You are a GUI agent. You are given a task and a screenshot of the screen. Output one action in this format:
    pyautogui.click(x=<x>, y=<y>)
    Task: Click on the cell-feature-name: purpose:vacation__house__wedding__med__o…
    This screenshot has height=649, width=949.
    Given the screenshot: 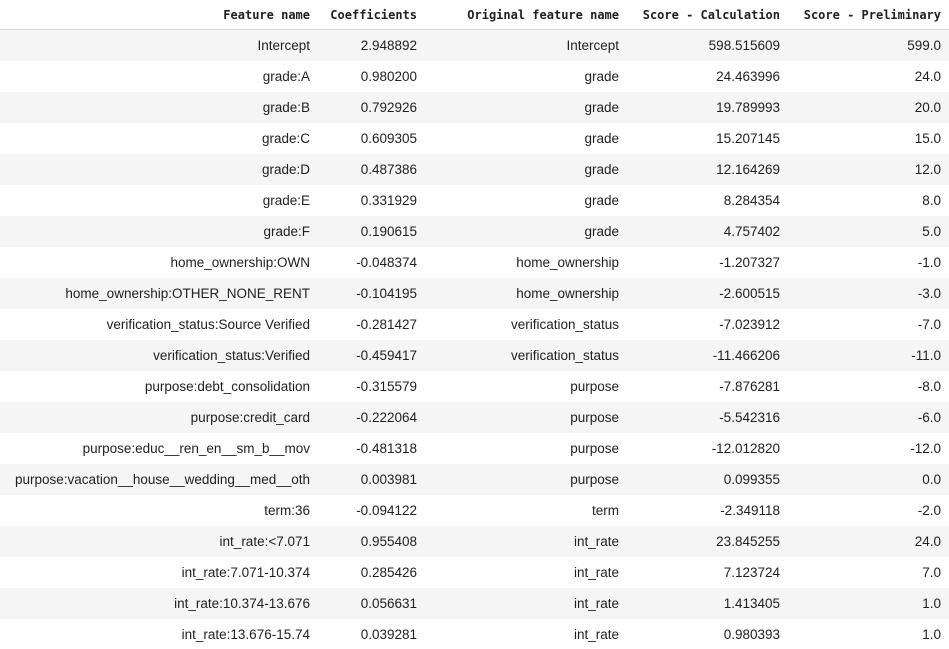 What is the action you would take?
    pyautogui.click(x=159, y=479)
    